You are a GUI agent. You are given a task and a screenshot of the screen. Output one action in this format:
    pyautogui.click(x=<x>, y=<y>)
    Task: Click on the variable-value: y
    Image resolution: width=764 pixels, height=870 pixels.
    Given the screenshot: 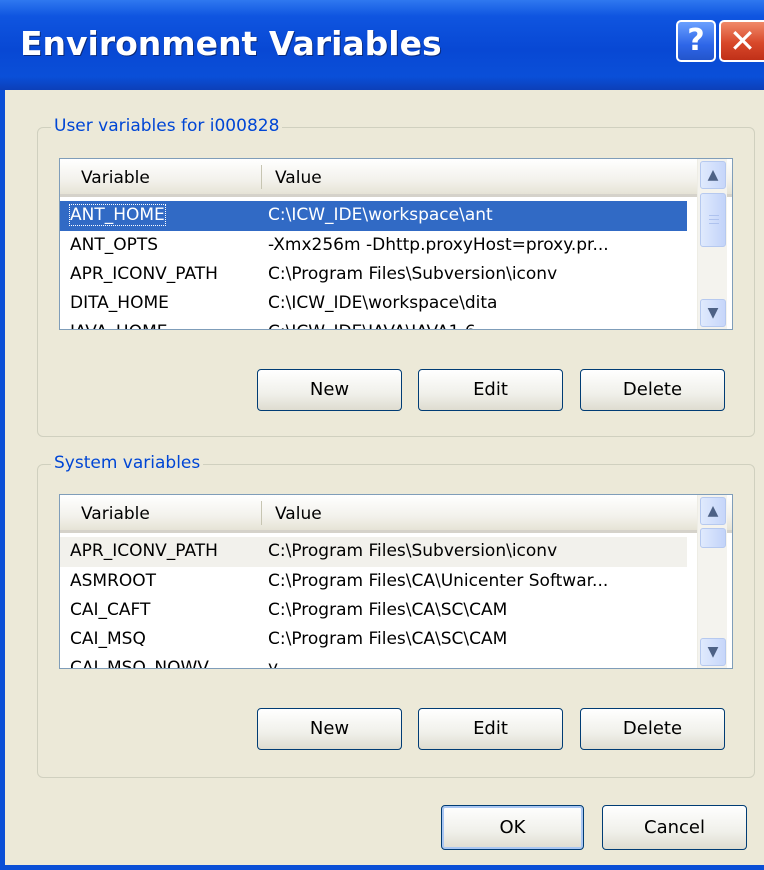 What is the action you would take?
    pyautogui.click(x=273, y=663)
    